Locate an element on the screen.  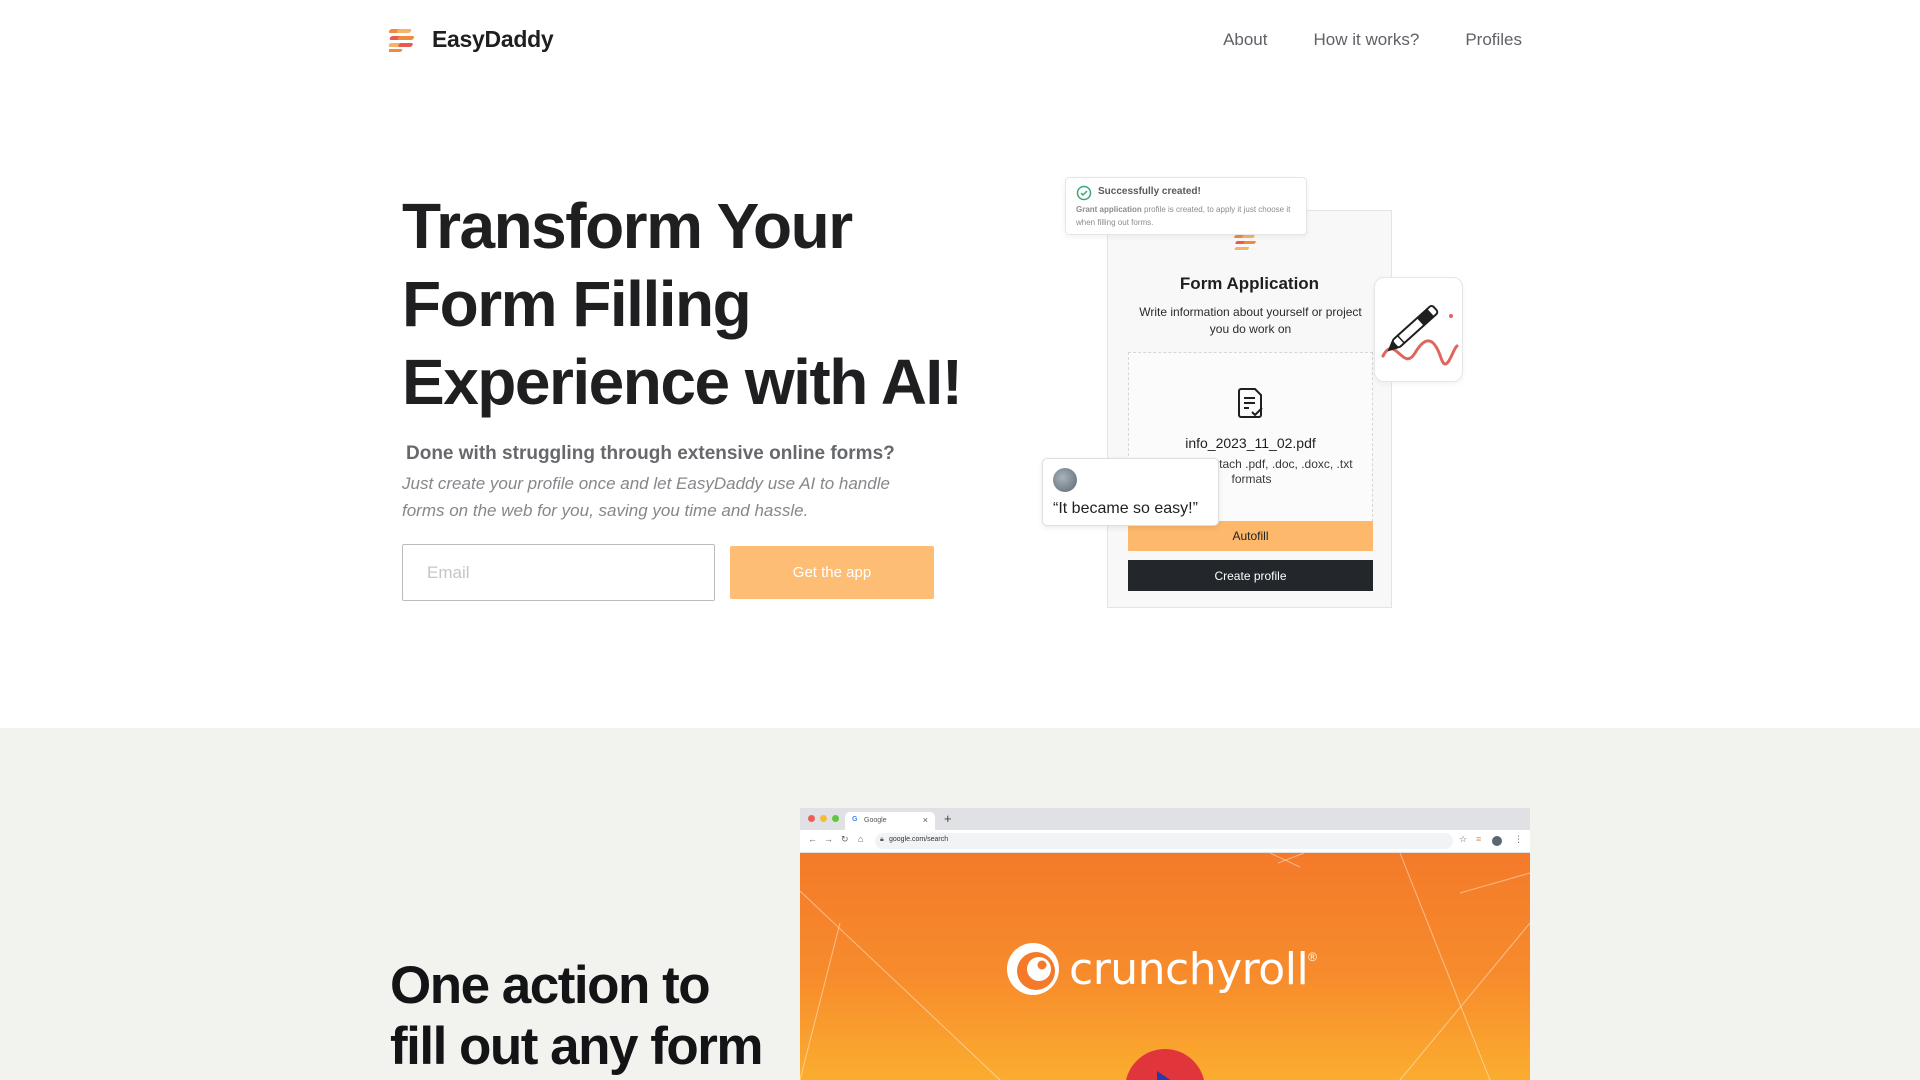
video-preview: crunchyroll ® is located at coordinates (1165, 966).